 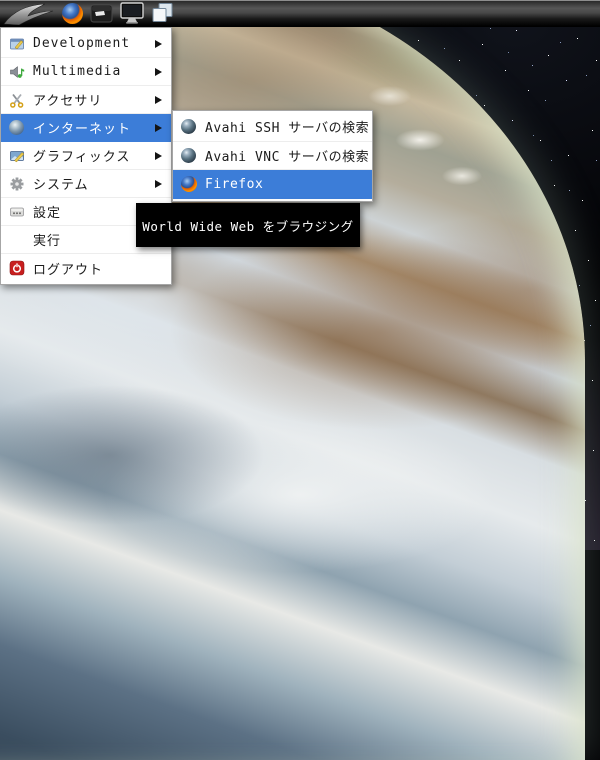 I want to click on menu-item-label: Multimedia, so click(x=77, y=71).